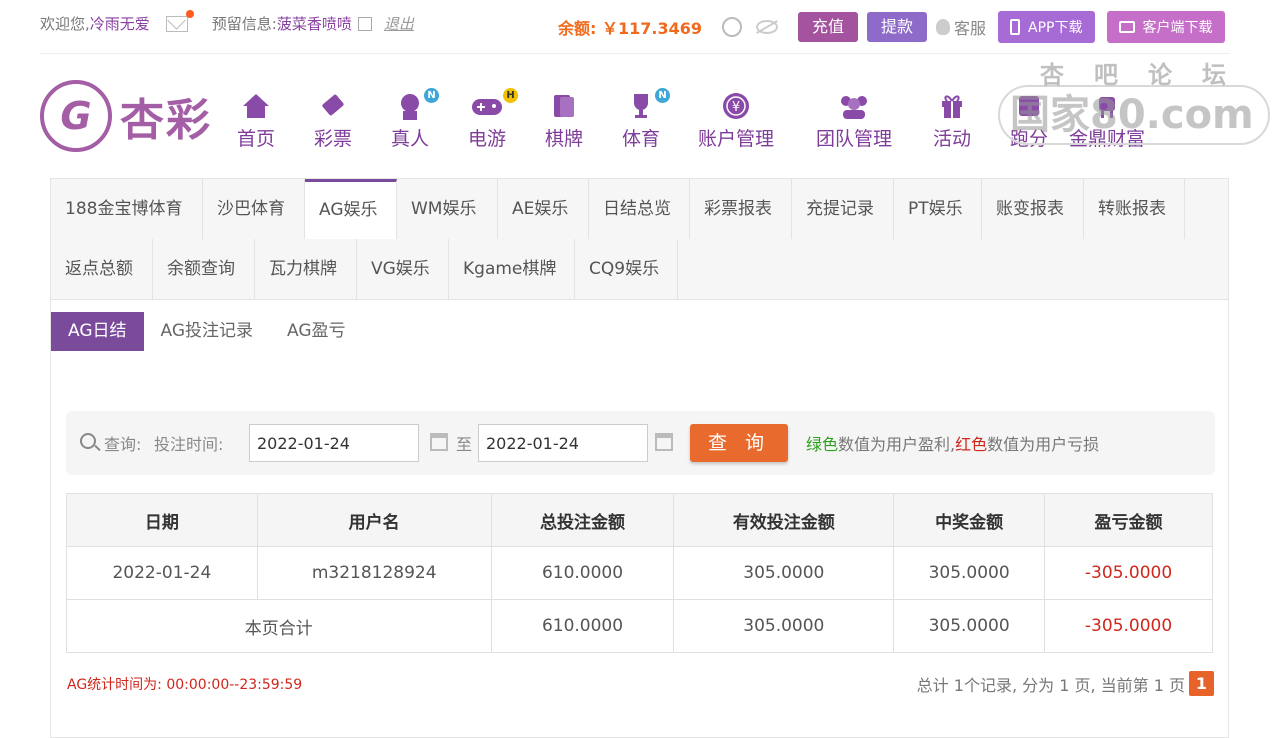 This screenshot has width=1275, height=738. What do you see at coordinates (563, 443) in the screenshot?
I see `end-date-input` at bounding box center [563, 443].